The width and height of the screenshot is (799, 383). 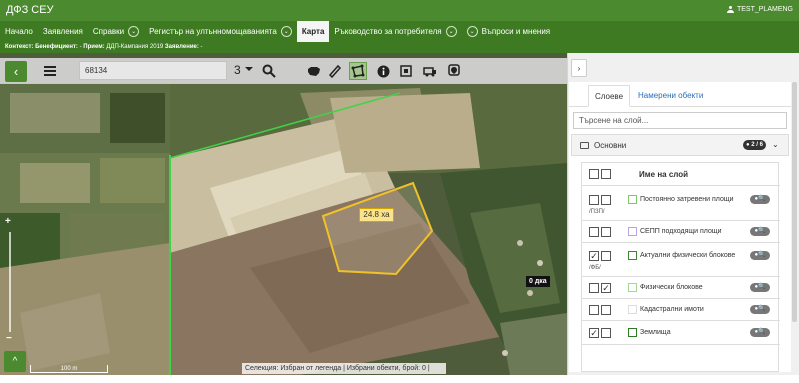 What do you see at coordinates (15, 361) in the screenshot?
I see `expand-up-button: ^` at bounding box center [15, 361].